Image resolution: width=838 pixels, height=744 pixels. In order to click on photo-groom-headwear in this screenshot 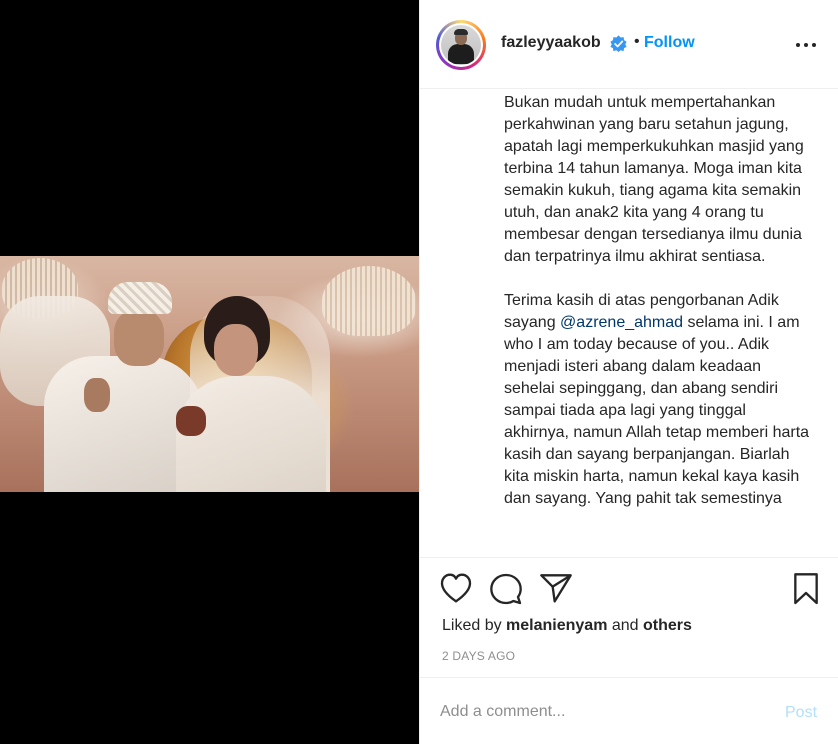, I will do `click(140, 298)`.